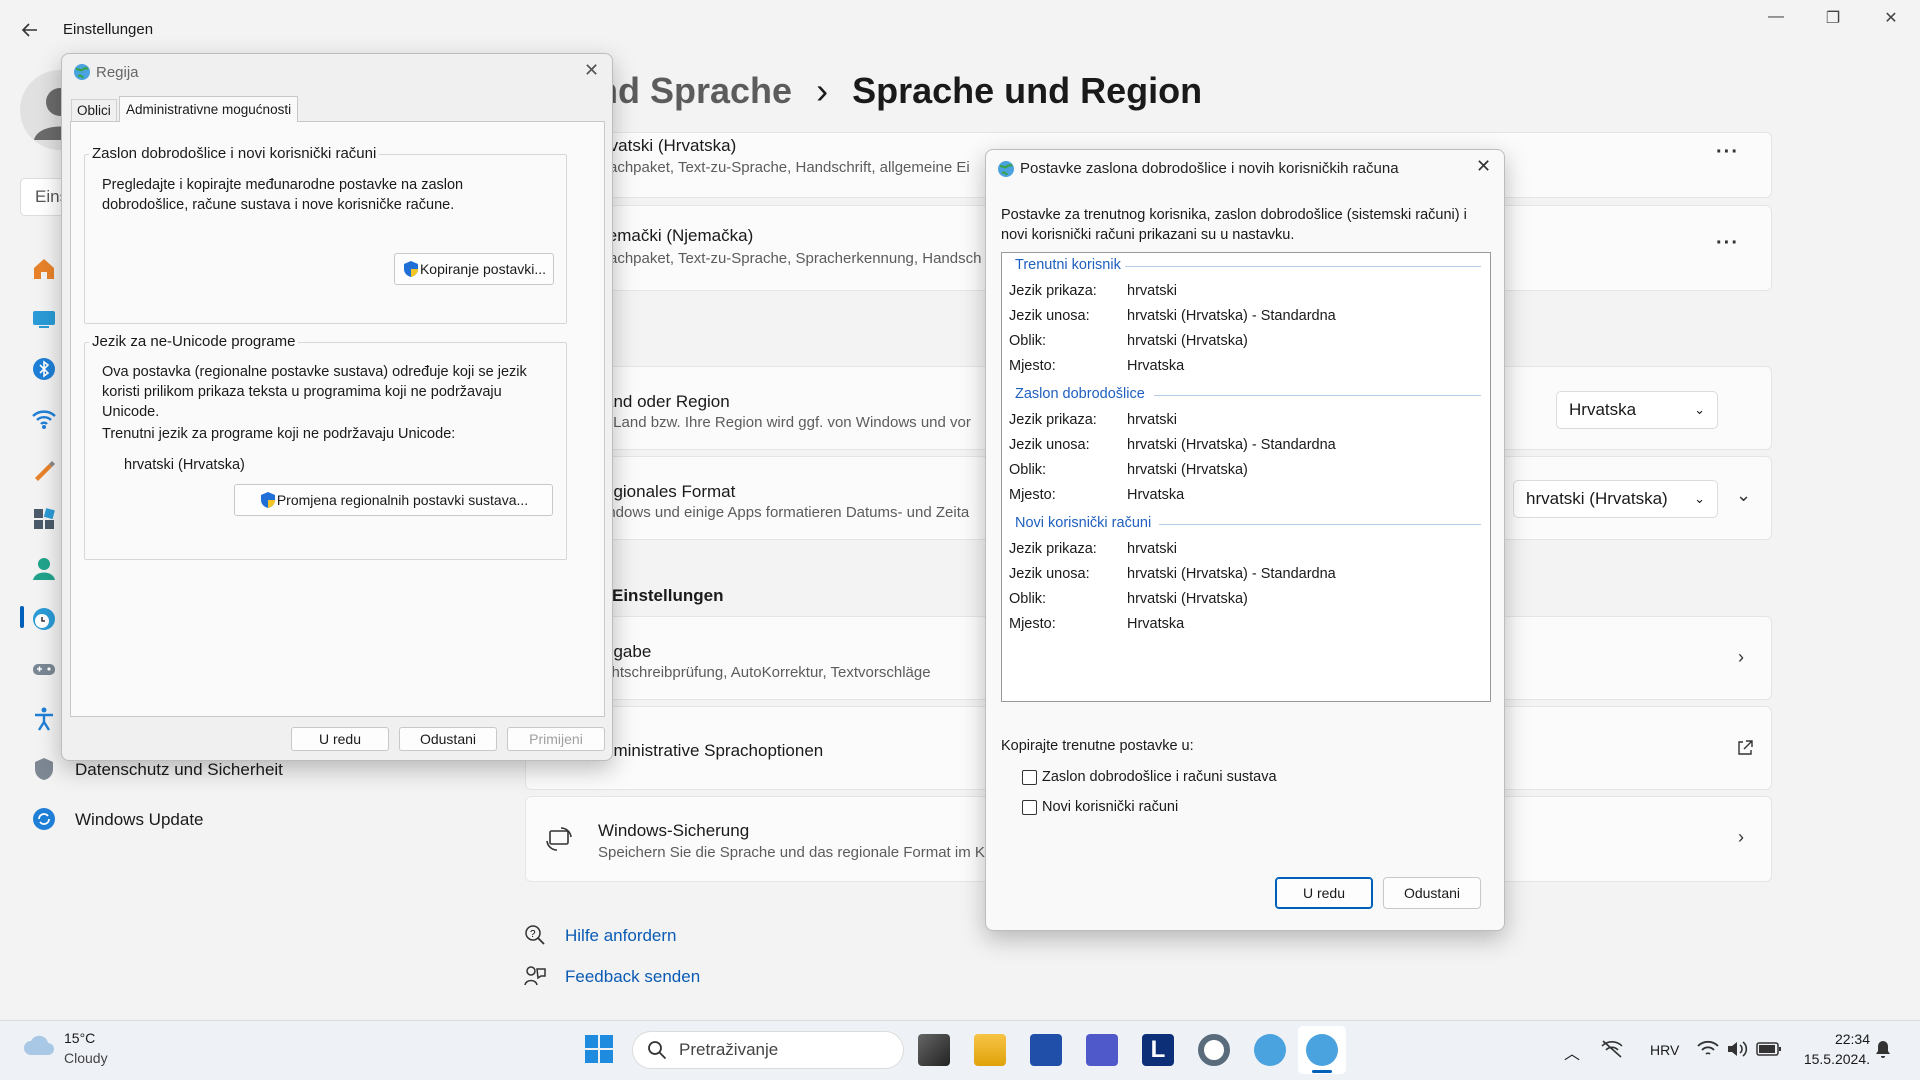 Image resolution: width=1920 pixels, height=1080 pixels. What do you see at coordinates (657, 1050) in the screenshot?
I see `search-icon` at bounding box center [657, 1050].